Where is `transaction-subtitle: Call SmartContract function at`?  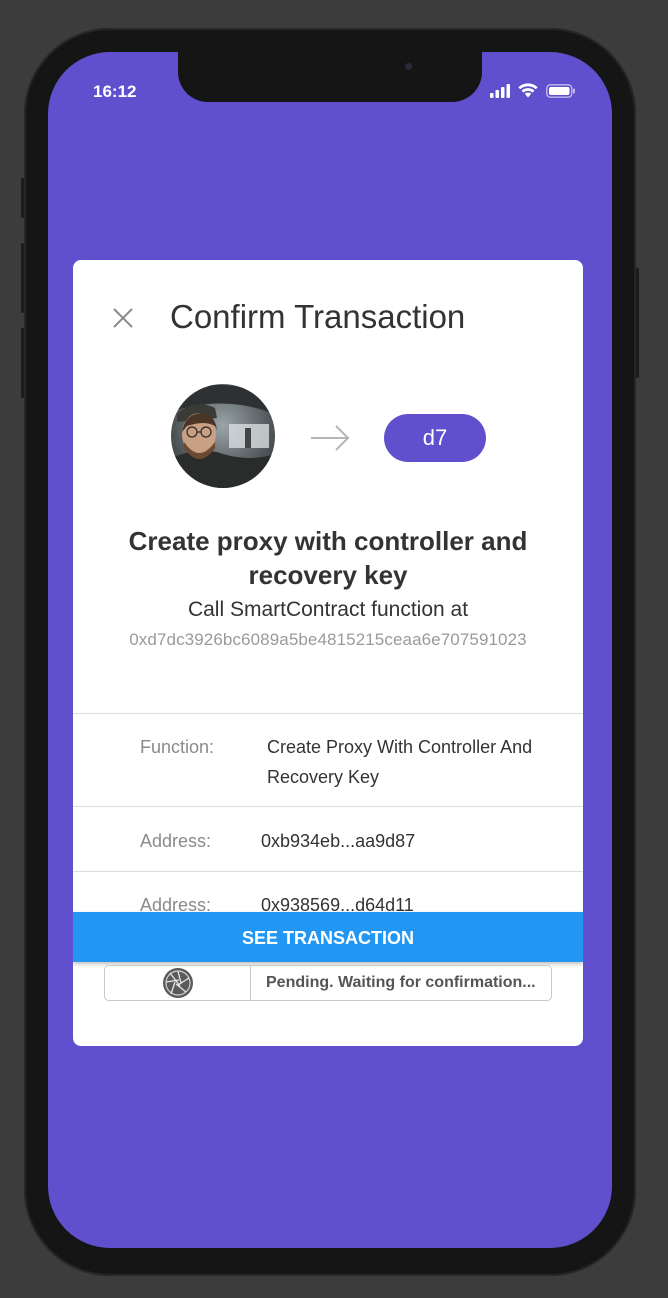 transaction-subtitle: Call SmartContract function at is located at coordinates (328, 609).